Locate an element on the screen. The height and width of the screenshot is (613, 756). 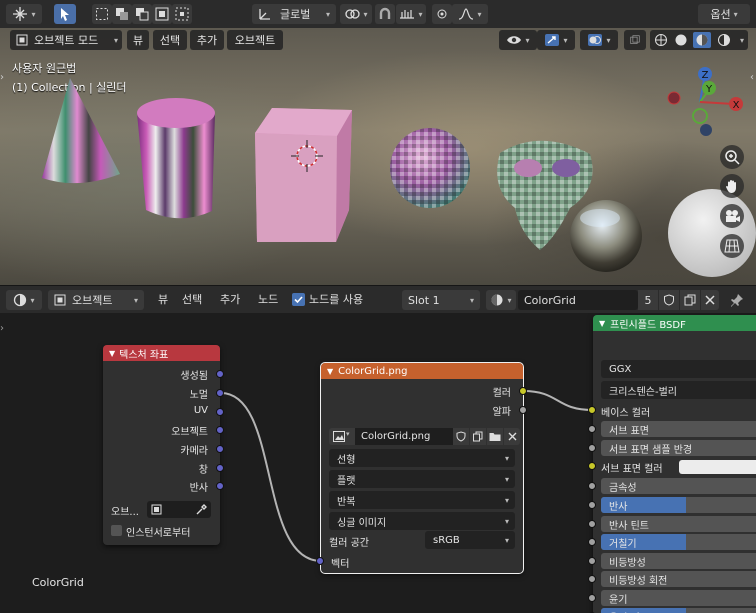
bsdf-field-6: 비등방성0 is located at coordinates (678, 561).